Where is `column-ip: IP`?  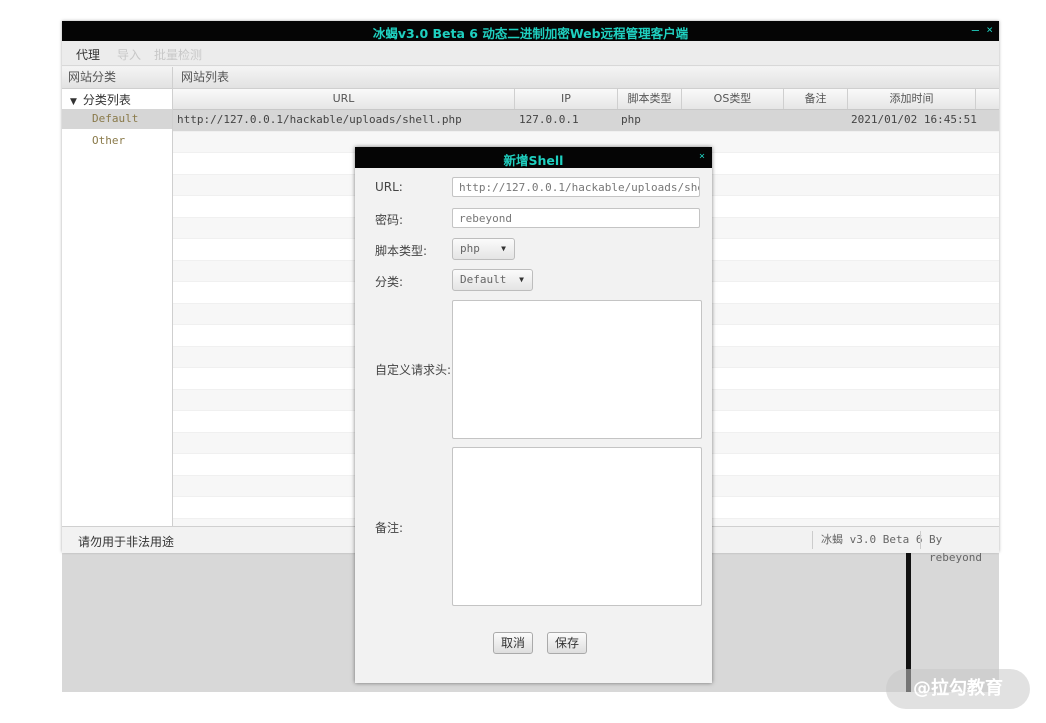 column-ip: IP is located at coordinates (566, 99).